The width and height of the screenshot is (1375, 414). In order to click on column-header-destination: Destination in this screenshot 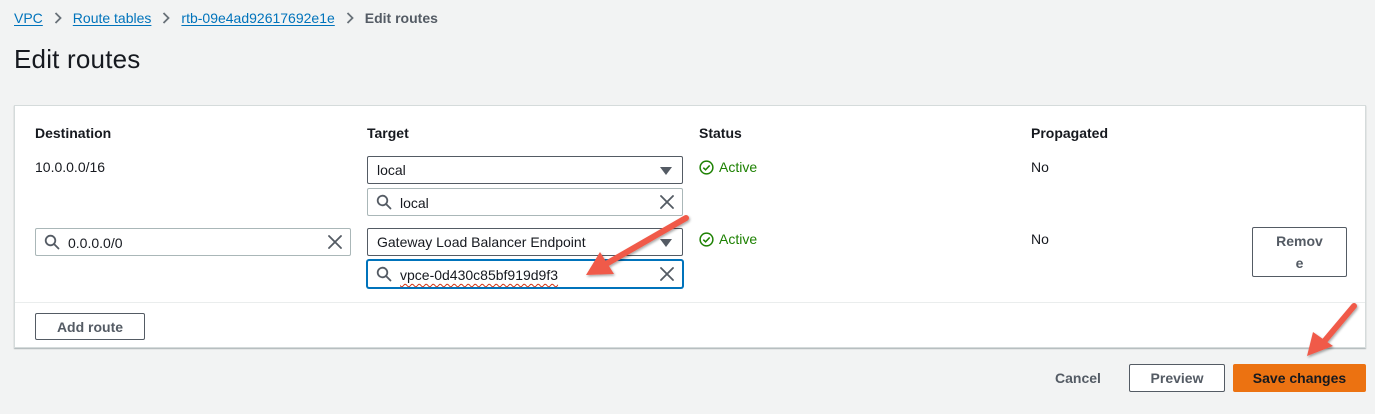, I will do `click(73, 133)`.